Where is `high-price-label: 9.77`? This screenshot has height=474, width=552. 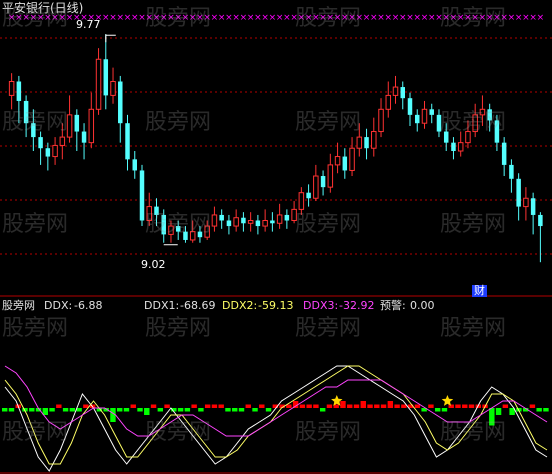 high-price-label: 9.77 is located at coordinates (88, 24).